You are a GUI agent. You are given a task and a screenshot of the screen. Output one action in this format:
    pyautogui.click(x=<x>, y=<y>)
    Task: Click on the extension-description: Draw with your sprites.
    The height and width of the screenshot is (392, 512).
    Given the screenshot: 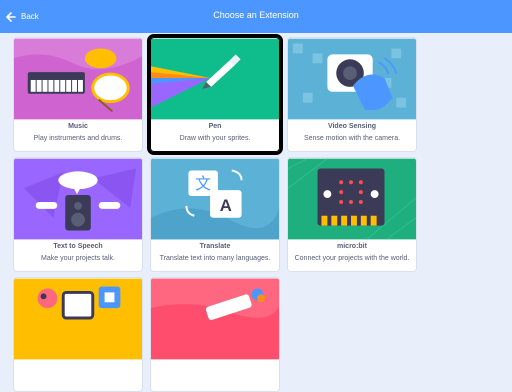 What is the action you would take?
    pyautogui.click(x=215, y=138)
    